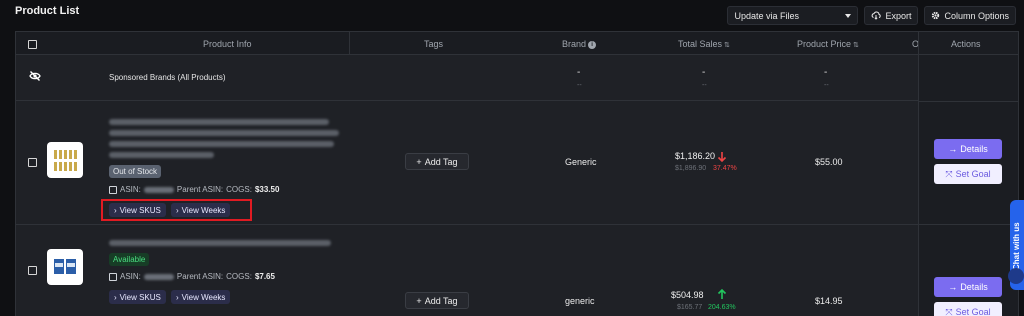  Describe the element at coordinates (898, 15) in the screenshot. I see `export-label: Export` at that location.